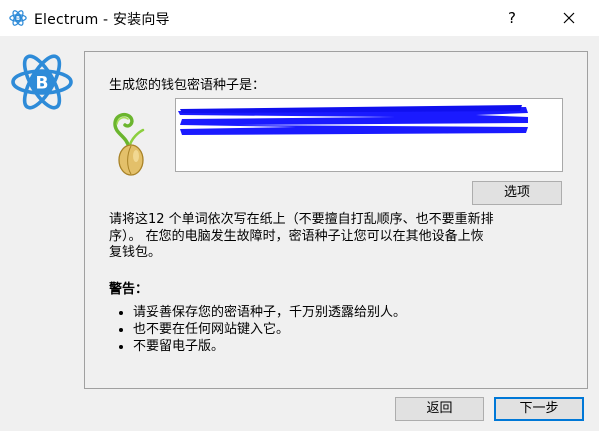 This screenshot has width=599, height=431. What do you see at coordinates (187, 85) in the screenshot?
I see `seed-prompt: 生成您的钱包密语种子是：` at bounding box center [187, 85].